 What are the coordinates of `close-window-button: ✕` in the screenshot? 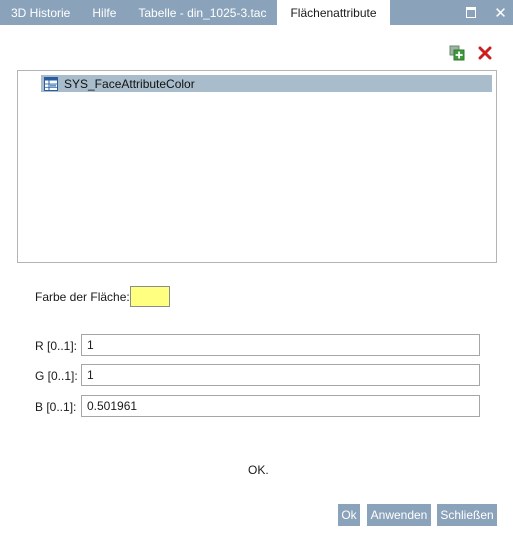 It's located at (500, 12).